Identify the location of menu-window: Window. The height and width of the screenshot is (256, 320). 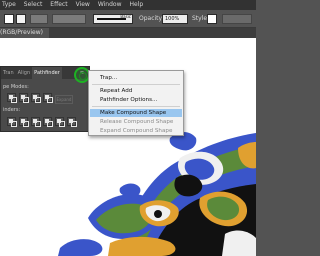
(110, 5).